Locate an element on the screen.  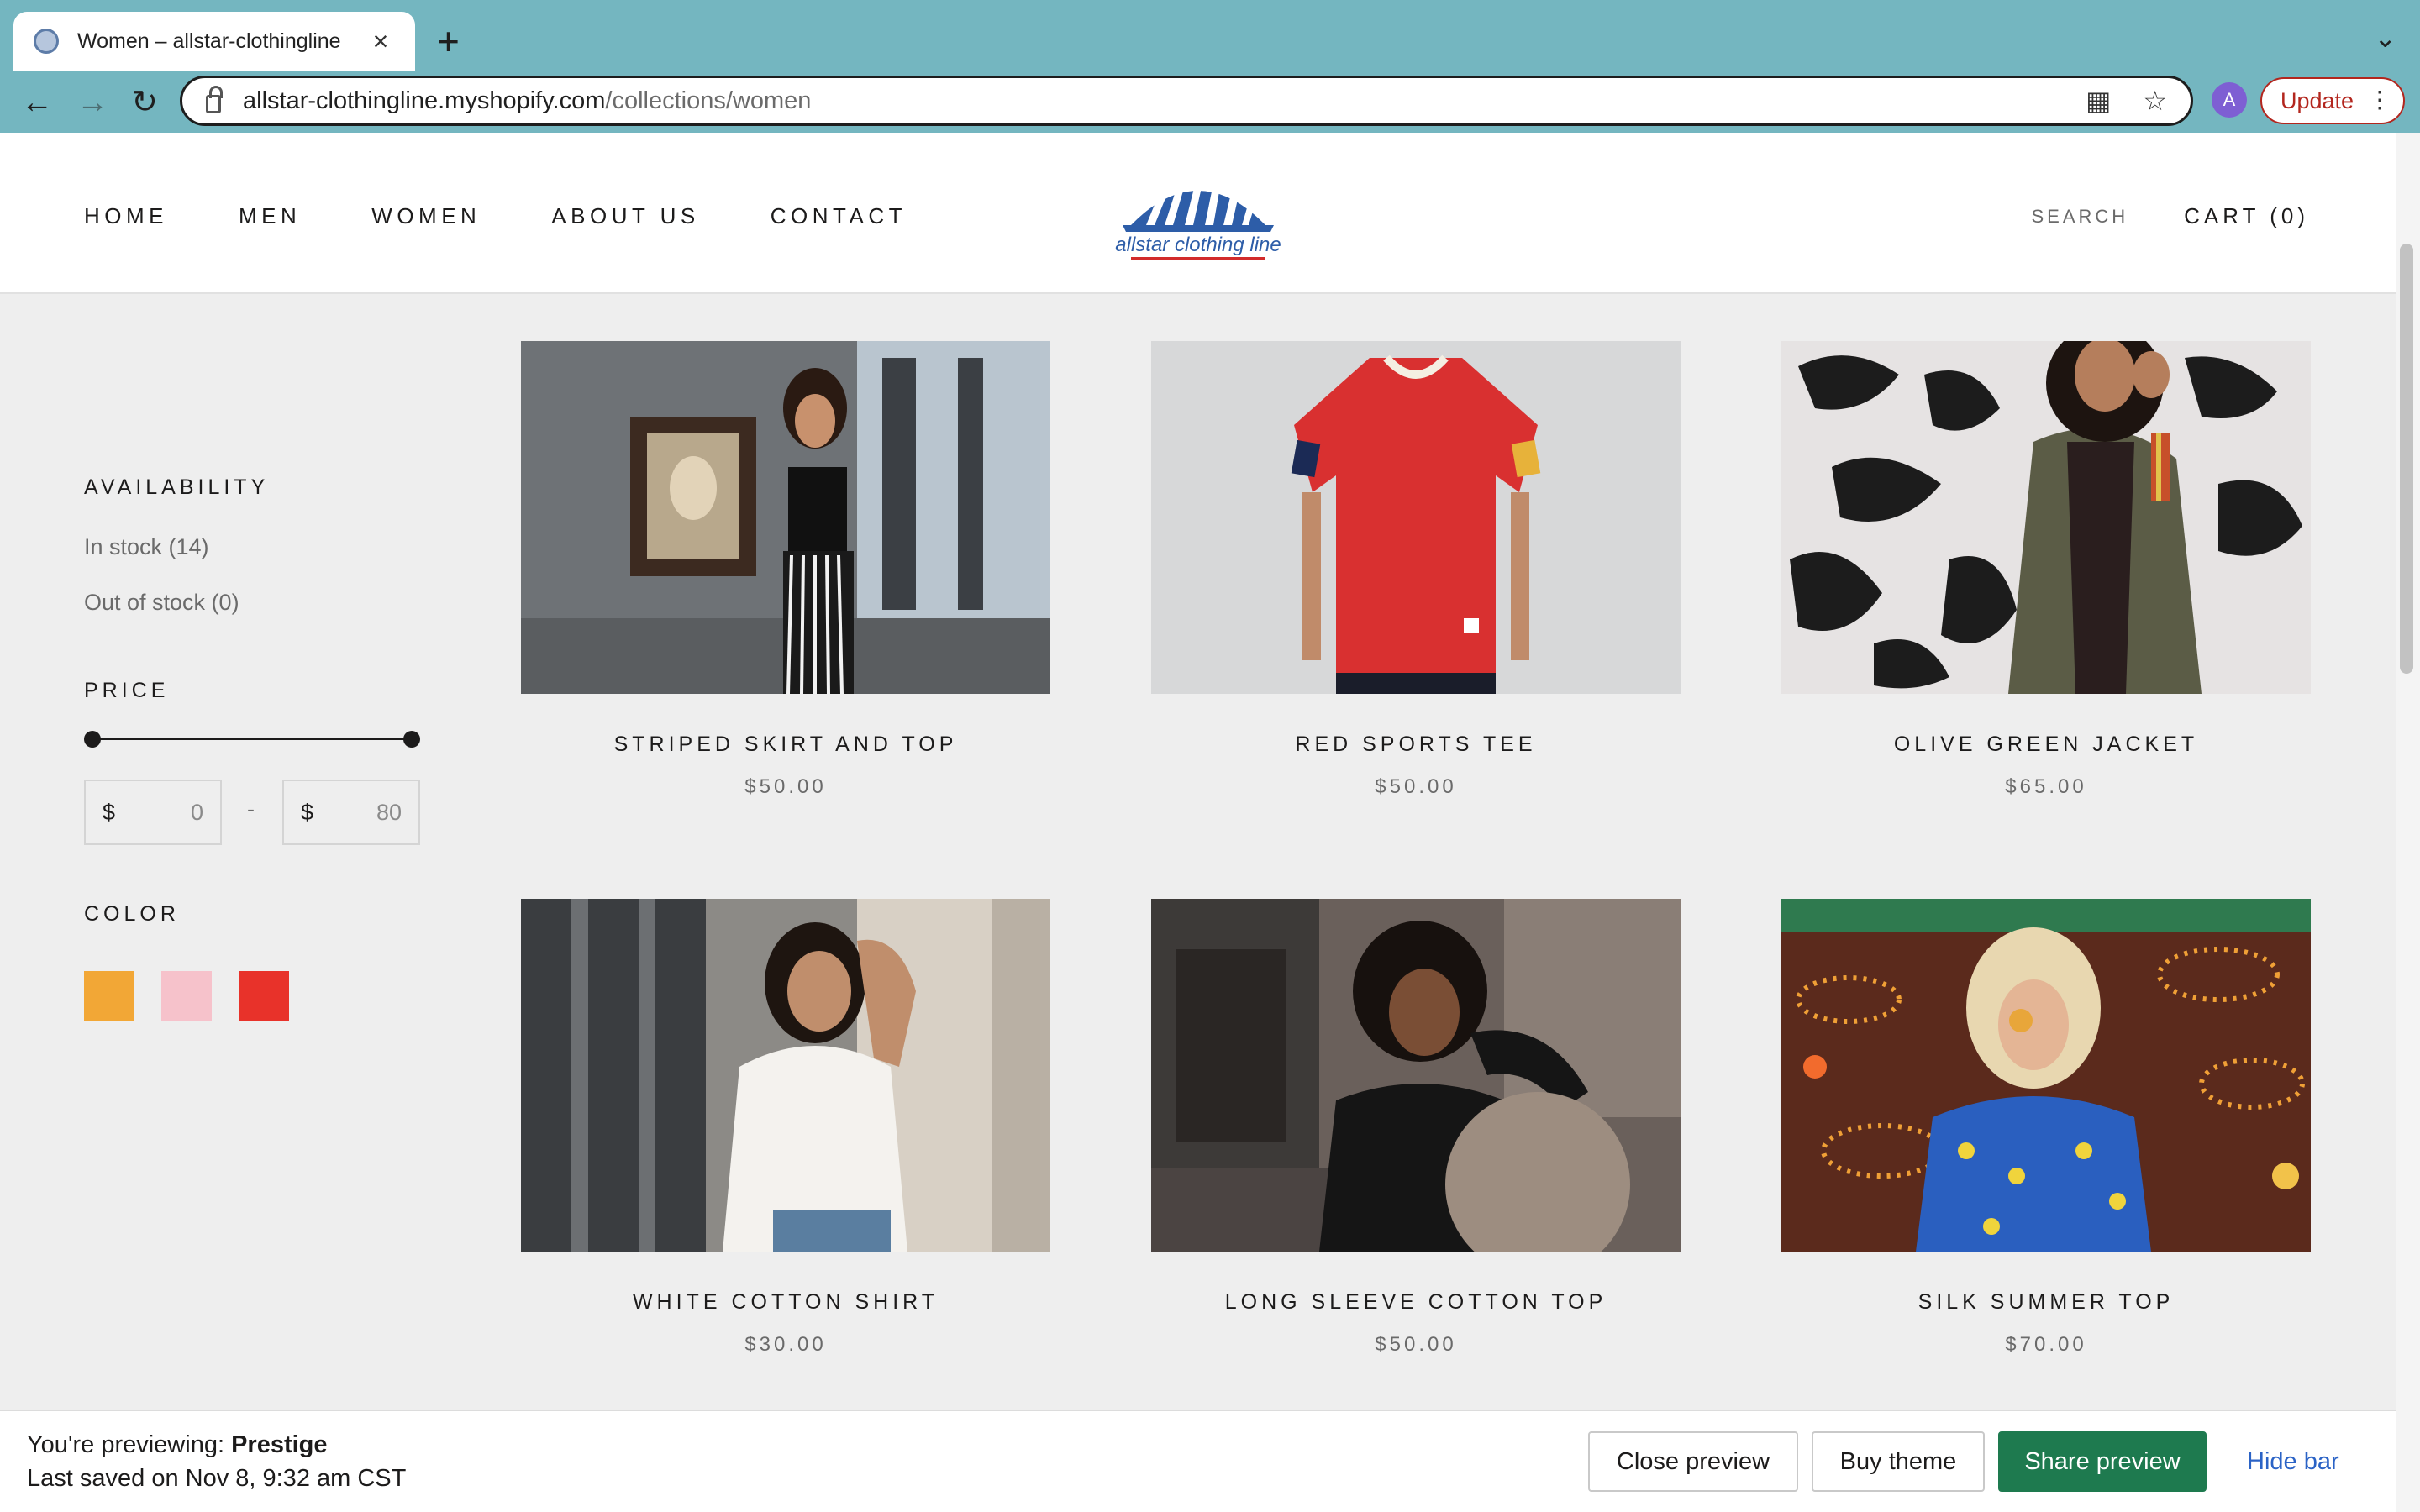
product-image-olive-jacket is located at coordinates (2046, 517).